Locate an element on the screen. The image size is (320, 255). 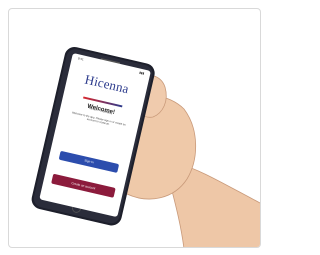
create-account-button: Create an account is located at coordinates (83, 185).